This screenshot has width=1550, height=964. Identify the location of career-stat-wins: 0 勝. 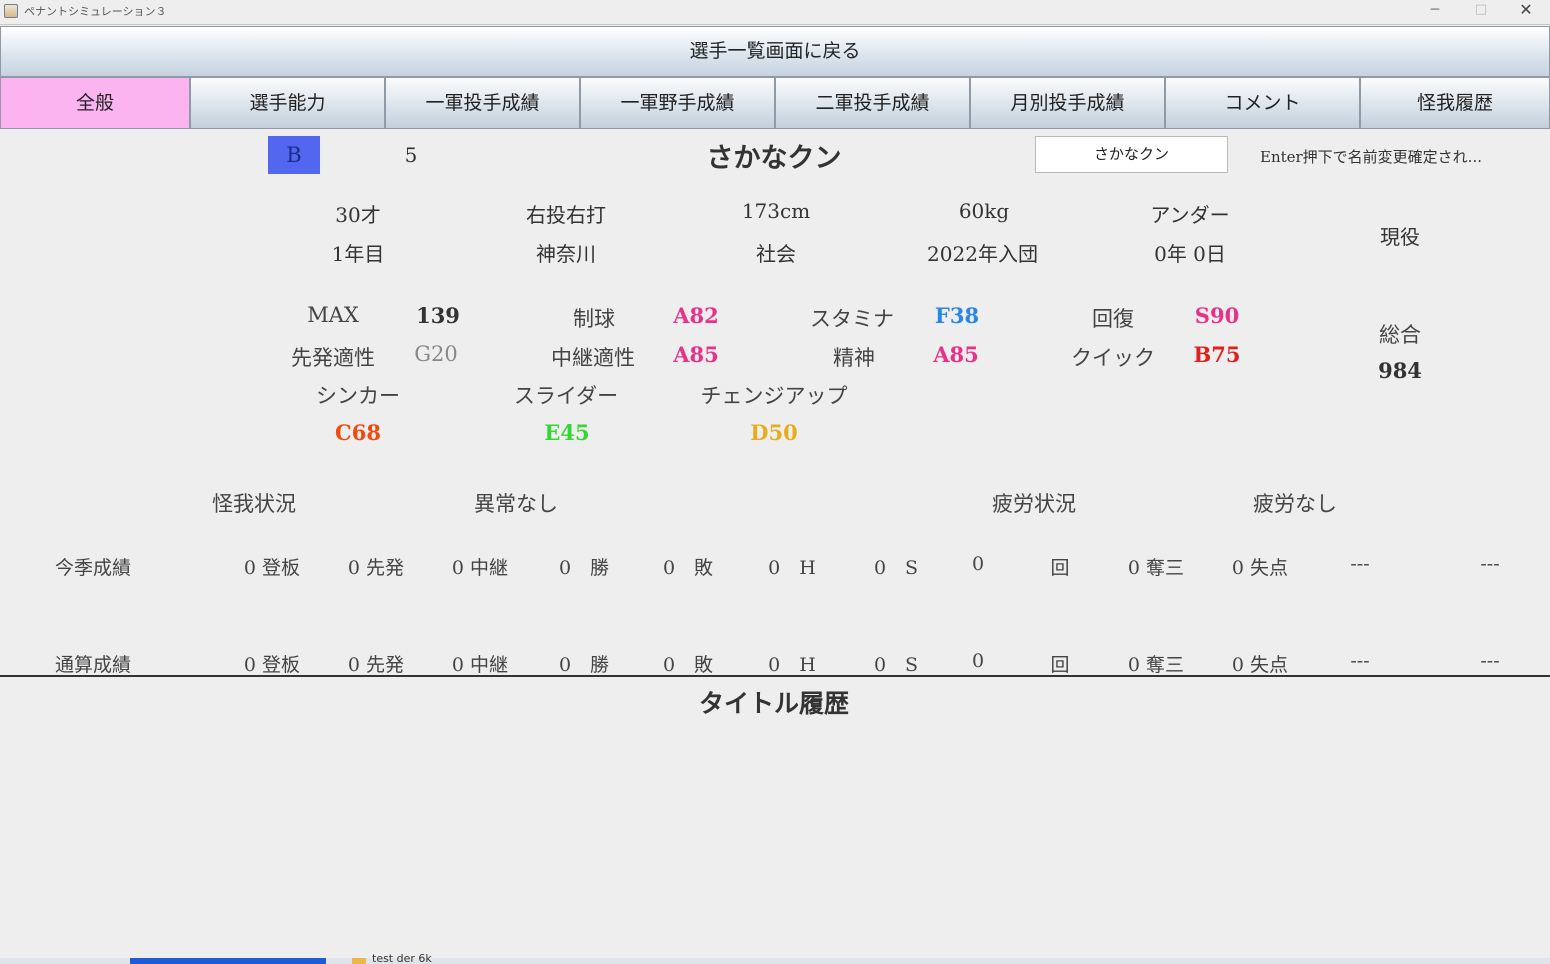
(584, 665).